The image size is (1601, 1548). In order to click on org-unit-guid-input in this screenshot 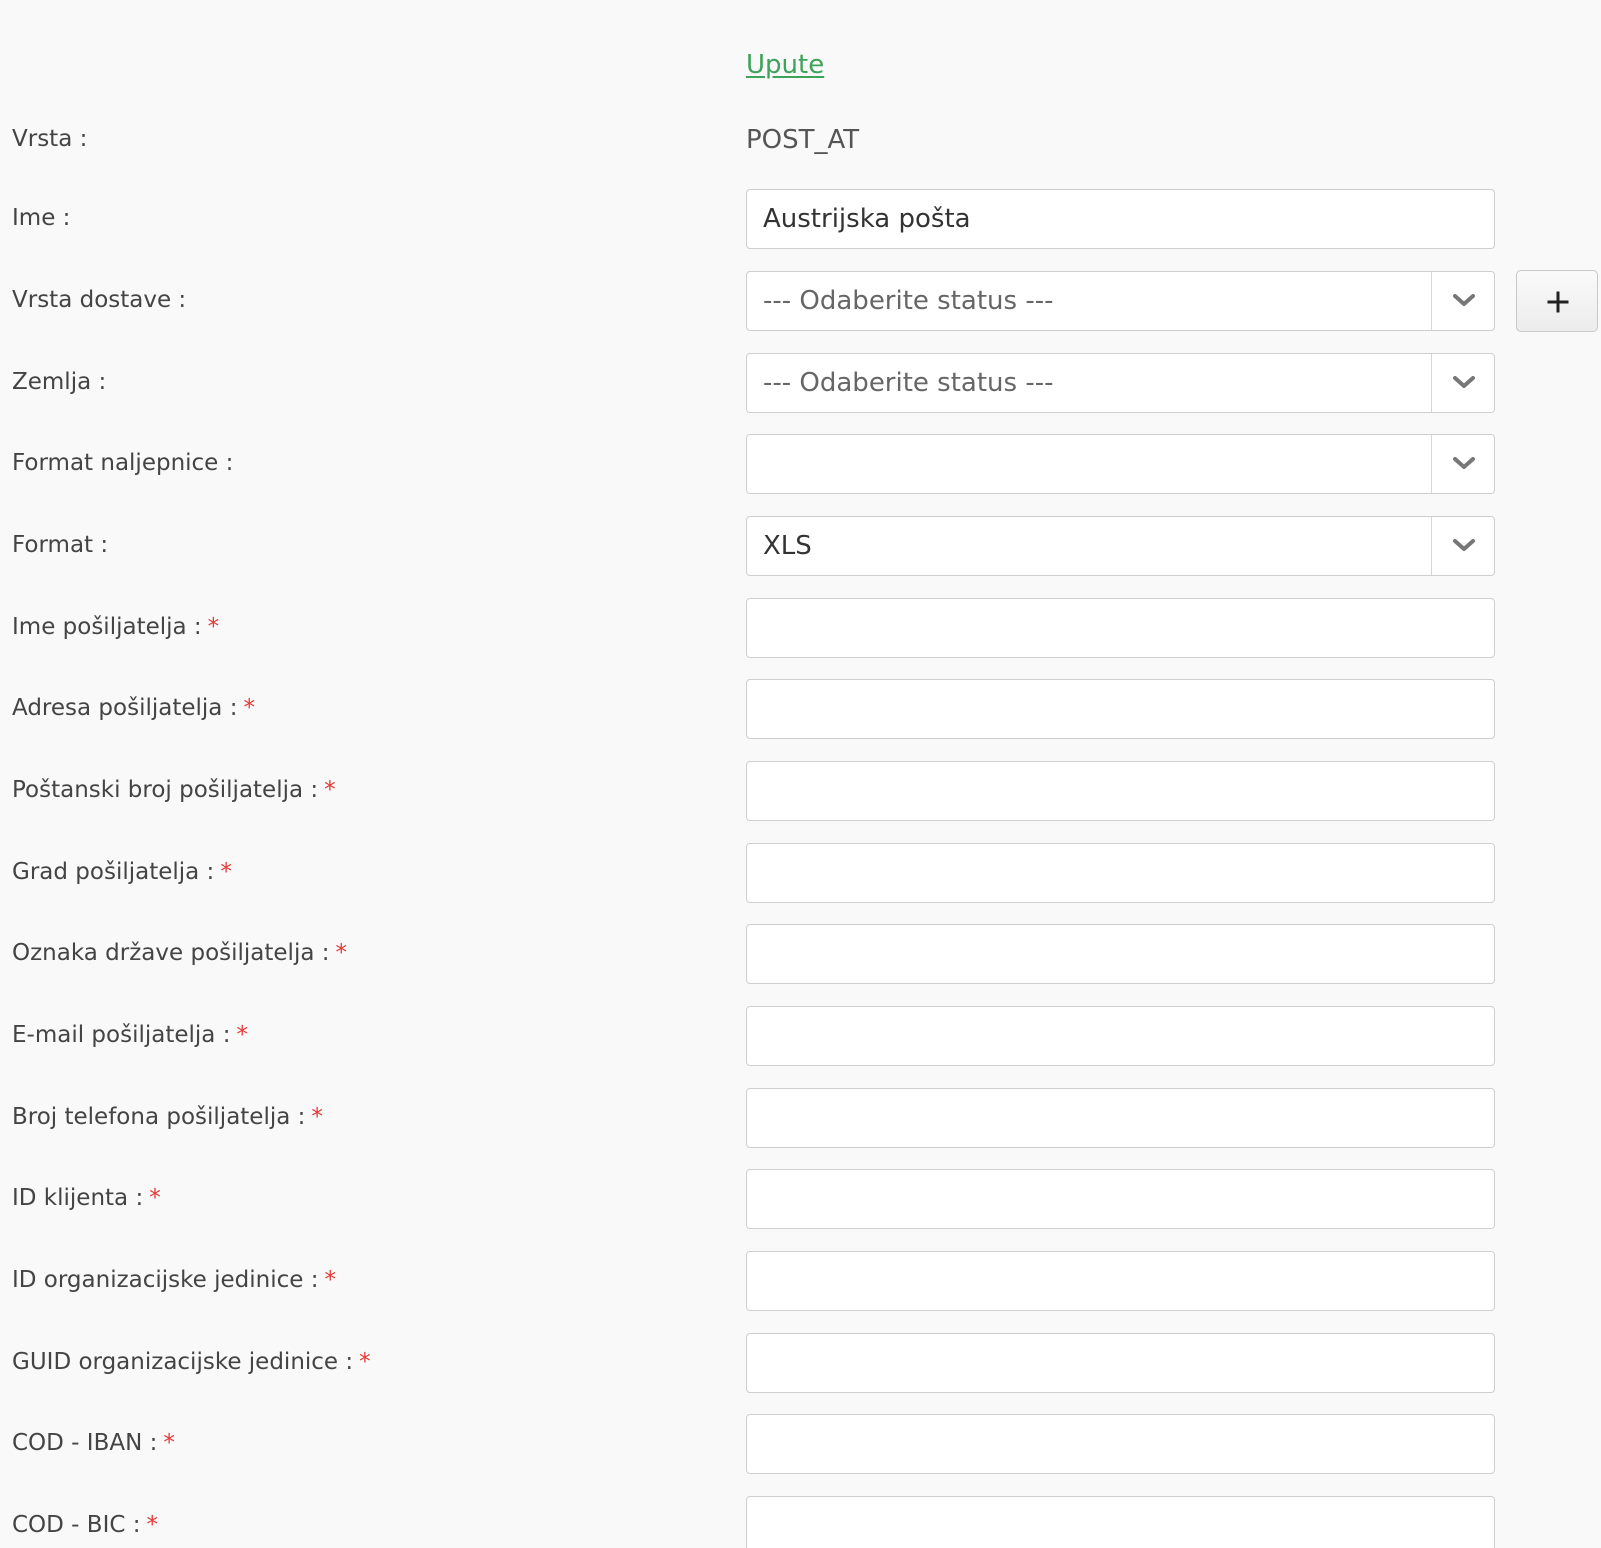, I will do `click(1120, 1363)`.